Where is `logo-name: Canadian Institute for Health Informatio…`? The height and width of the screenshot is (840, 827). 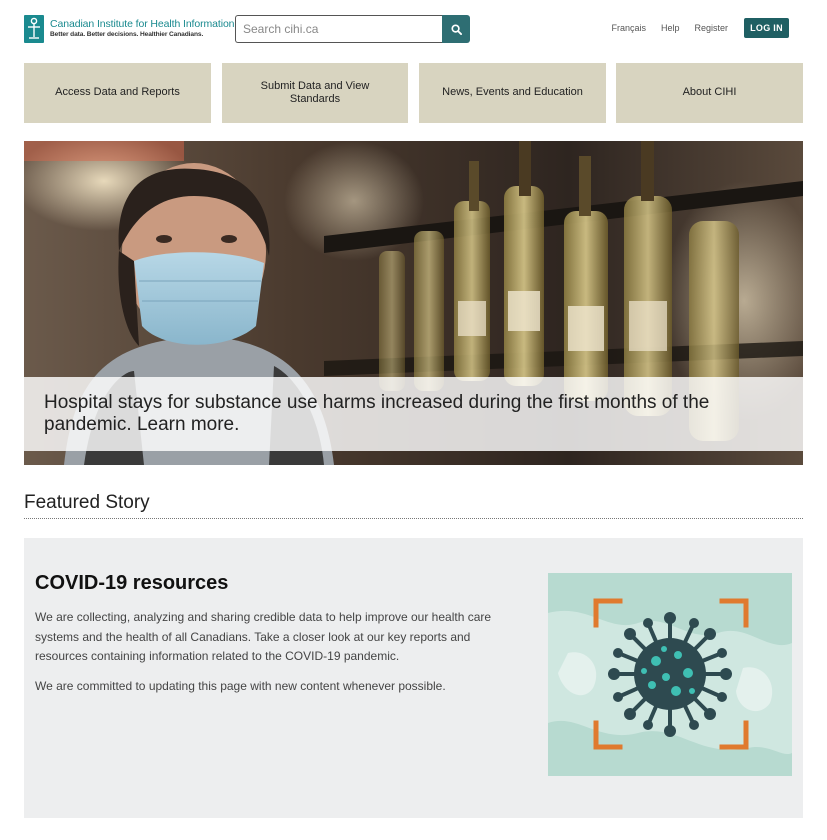
logo-name: Canadian Institute for Health Informatio… is located at coordinates (142, 24).